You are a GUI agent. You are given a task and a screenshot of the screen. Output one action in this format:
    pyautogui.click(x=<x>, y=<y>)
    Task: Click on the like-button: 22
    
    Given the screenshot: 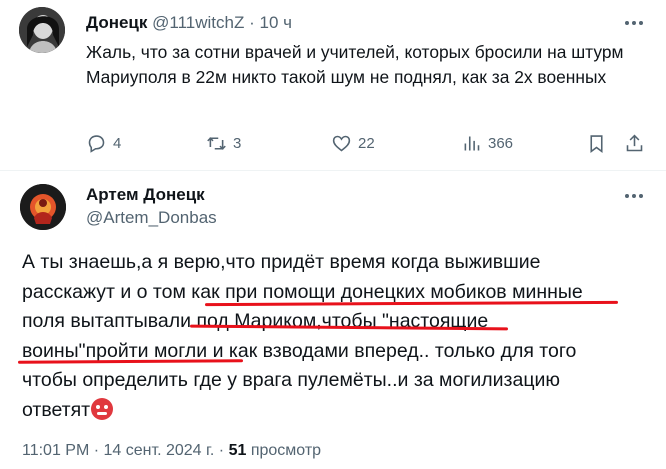 What is the action you would take?
    pyautogui.click(x=353, y=143)
    